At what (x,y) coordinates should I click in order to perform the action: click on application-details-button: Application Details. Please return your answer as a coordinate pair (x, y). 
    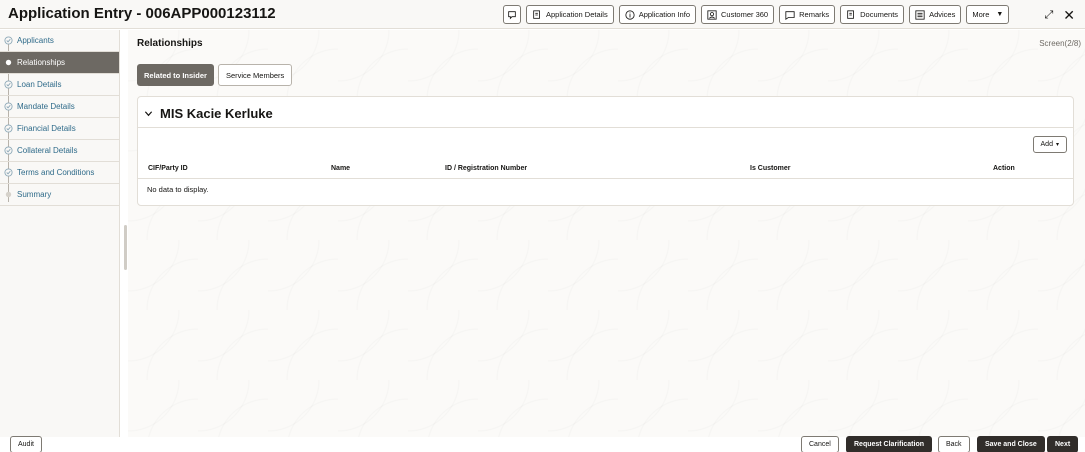
    Looking at the image, I should click on (570, 14).